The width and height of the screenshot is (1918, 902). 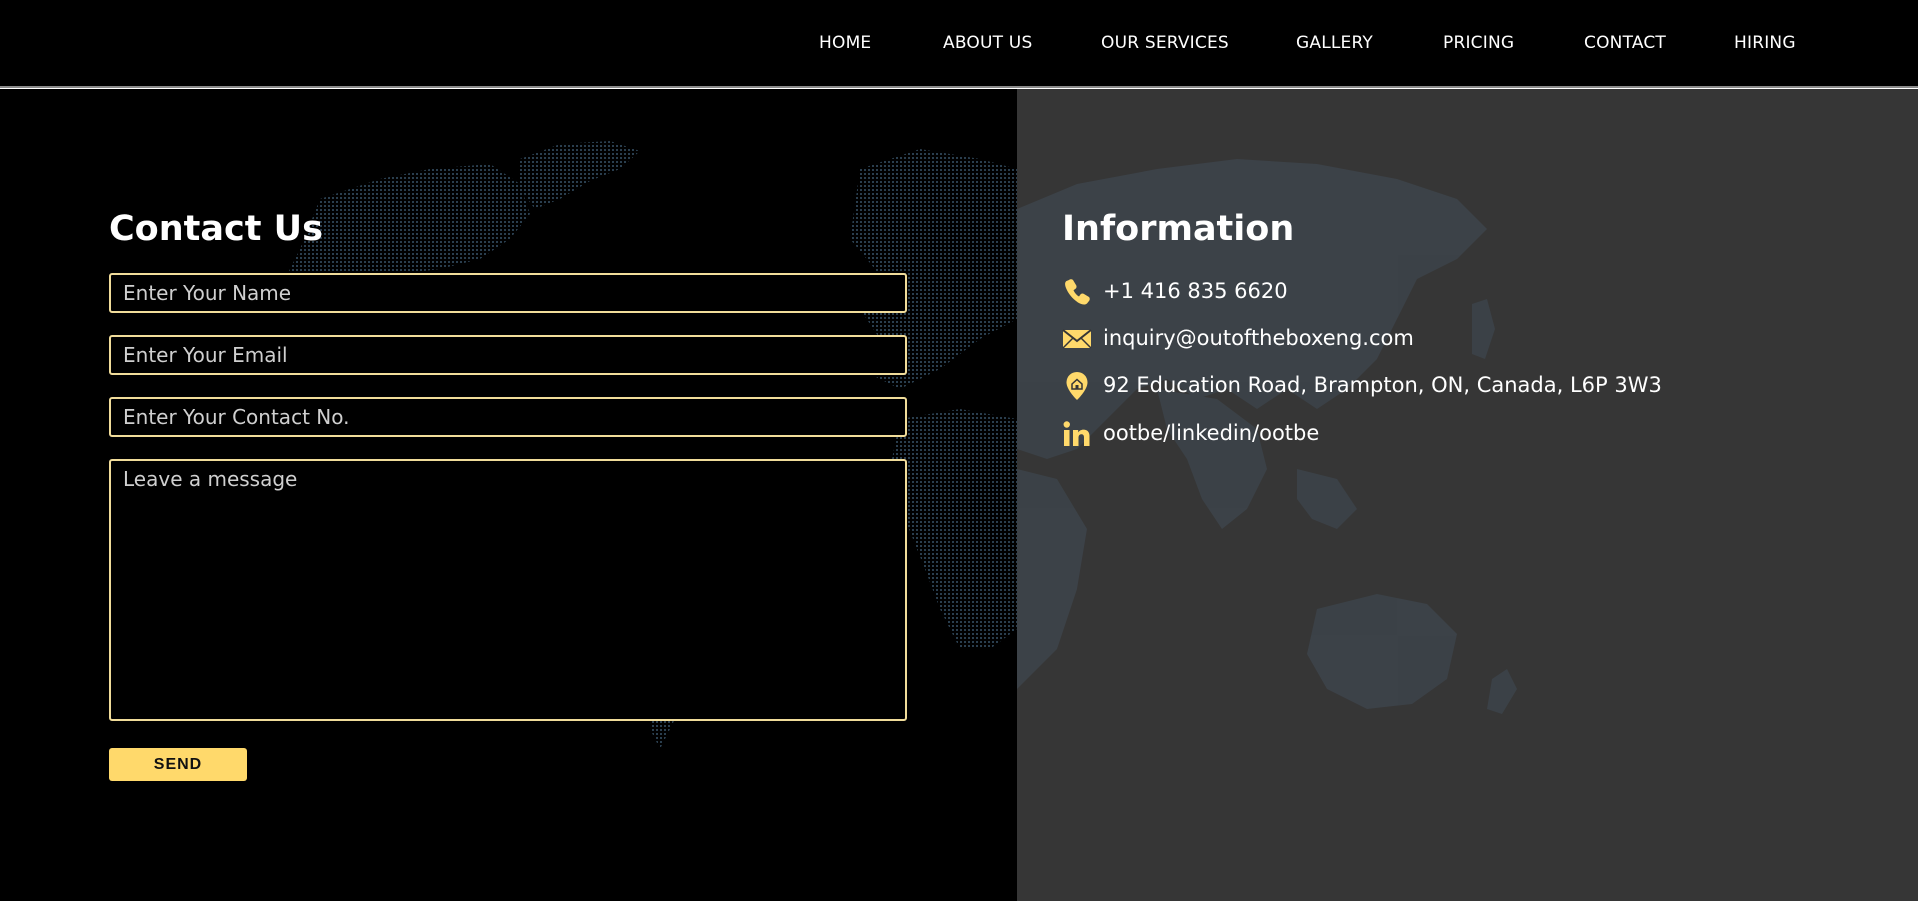 What do you see at coordinates (508, 293) in the screenshot?
I see `name-input` at bounding box center [508, 293].